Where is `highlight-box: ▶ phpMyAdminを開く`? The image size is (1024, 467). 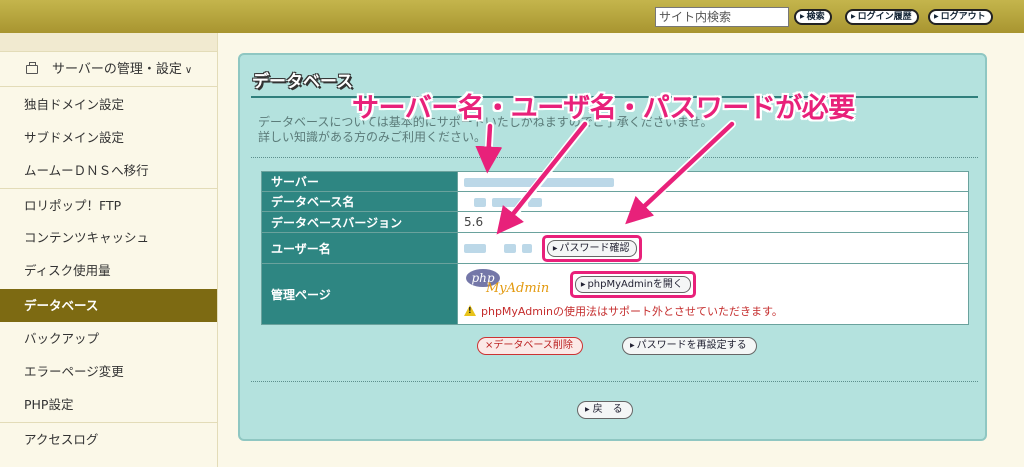
highlight-box: ▶ phpMyAdminを開く is located at coordinates (632, 284).